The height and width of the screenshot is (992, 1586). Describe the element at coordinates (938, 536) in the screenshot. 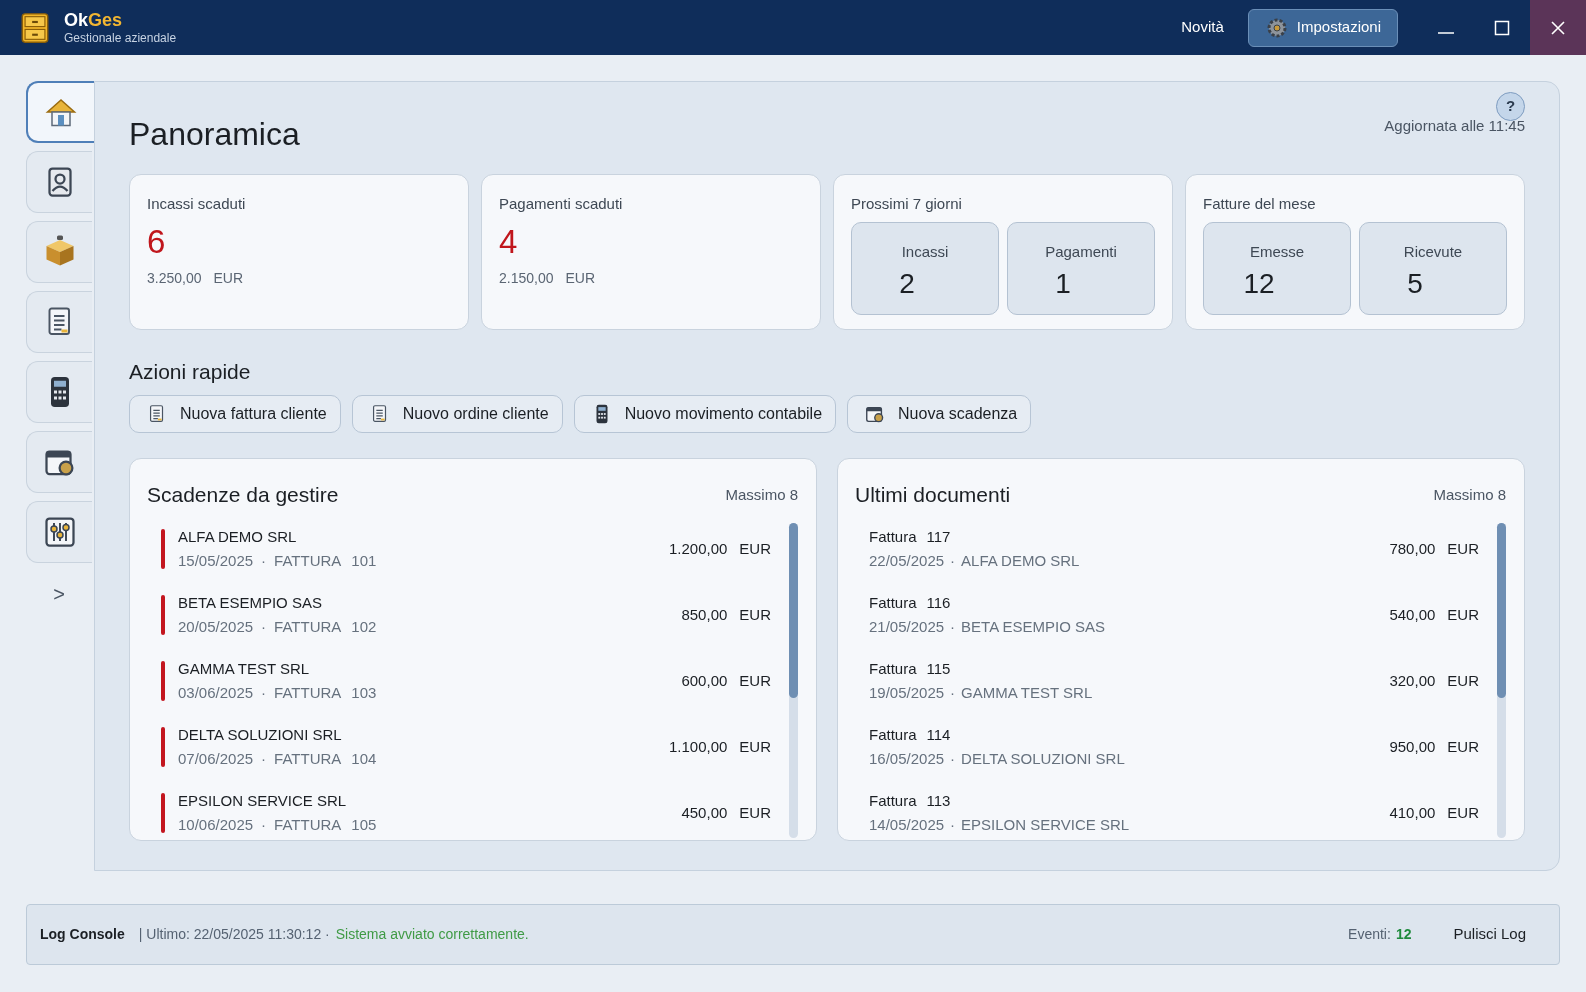

I see `document-number: 117` at that location.